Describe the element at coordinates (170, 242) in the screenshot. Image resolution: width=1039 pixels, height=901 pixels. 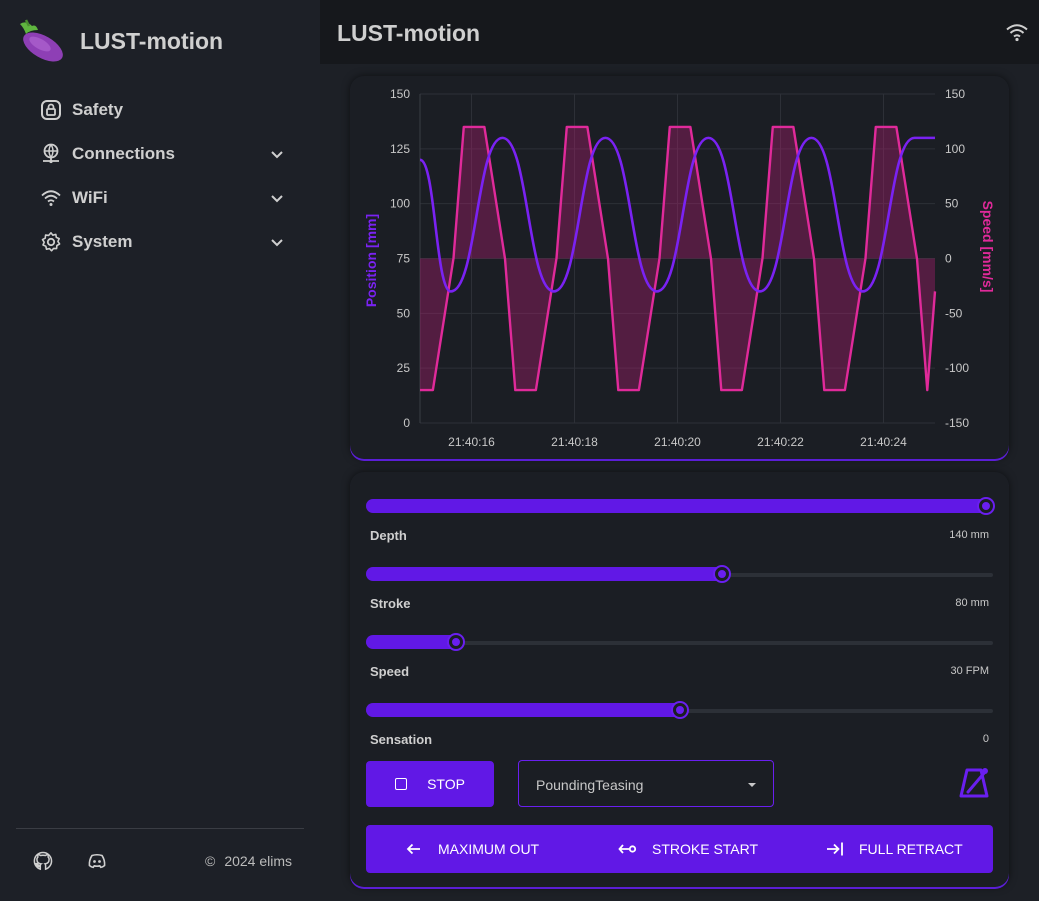
I see `sidebar-item-system: System` at that location.